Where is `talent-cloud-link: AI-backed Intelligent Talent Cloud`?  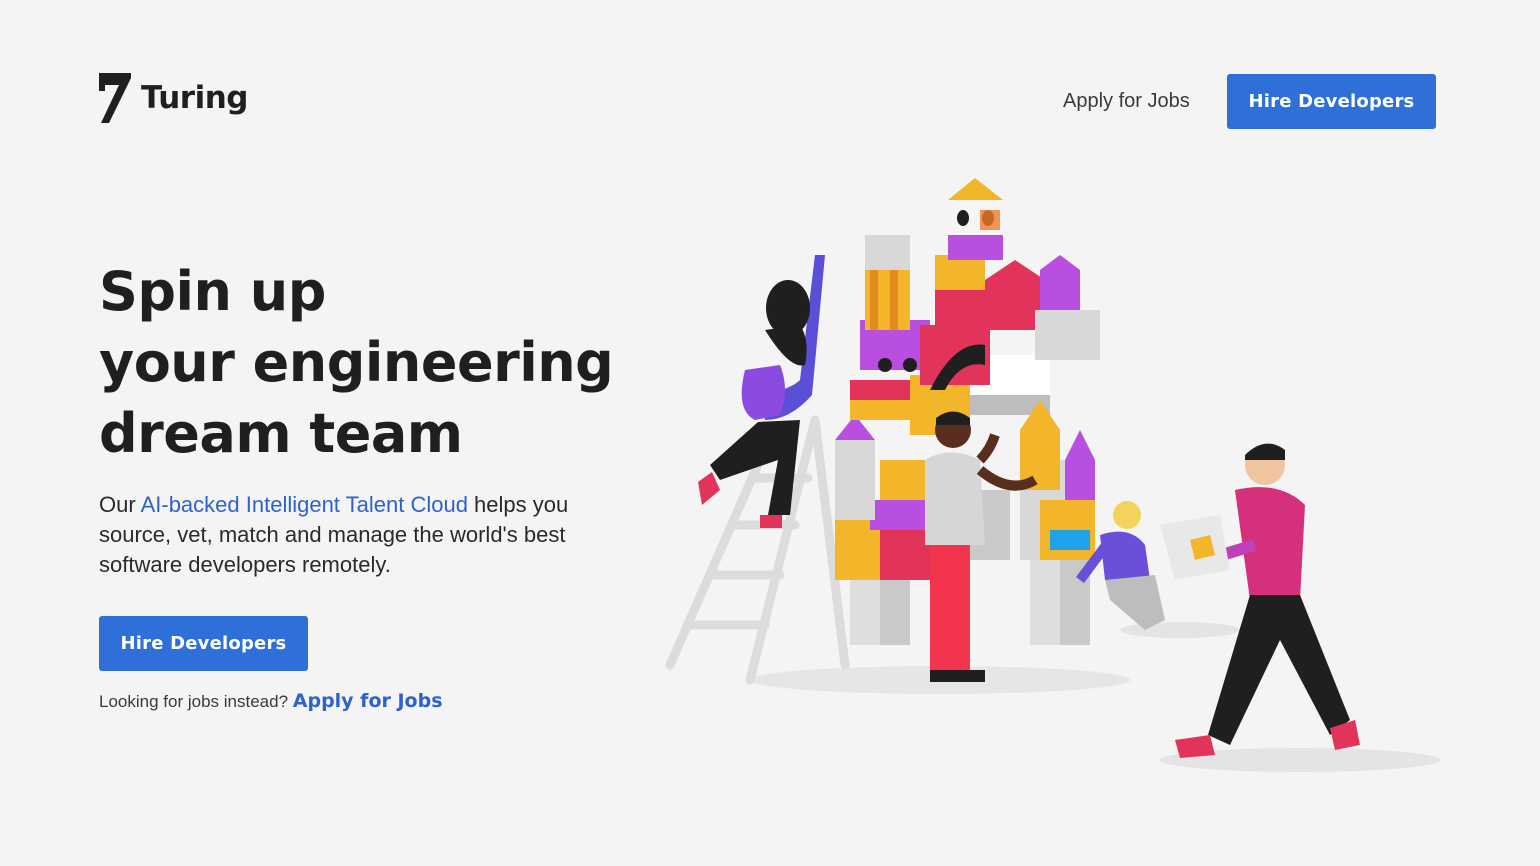
talent-cloud-link: AI-backed Intelligent Talent Cloud is located at coordinates (304, 504).